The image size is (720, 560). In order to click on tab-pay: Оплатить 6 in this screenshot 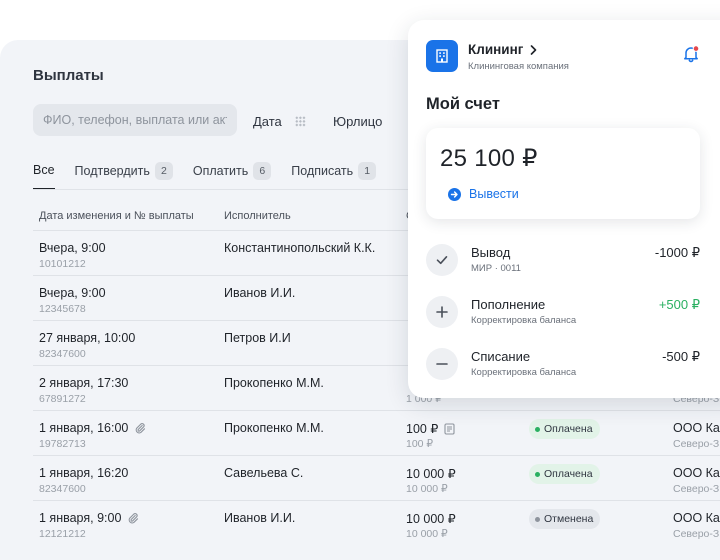, I will do `click(232, 176)`.